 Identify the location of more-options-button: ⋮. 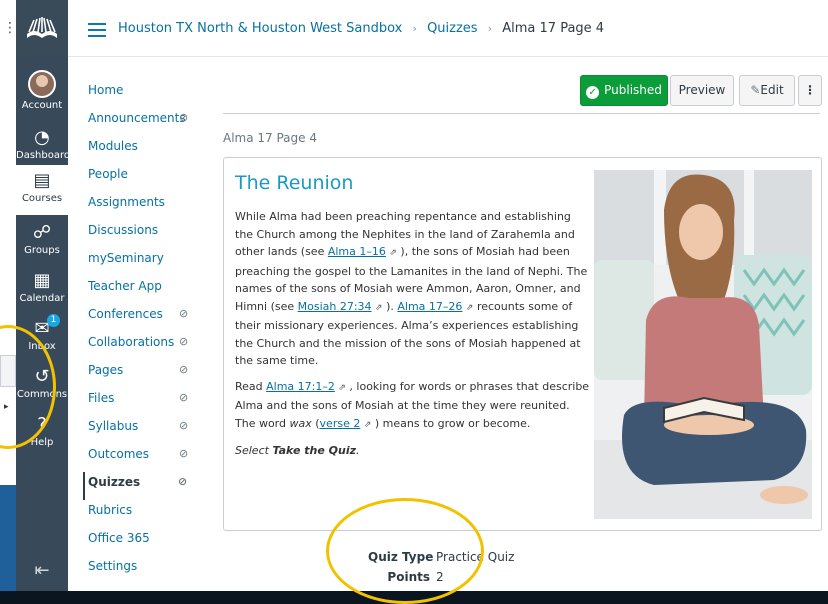
(810, 90).